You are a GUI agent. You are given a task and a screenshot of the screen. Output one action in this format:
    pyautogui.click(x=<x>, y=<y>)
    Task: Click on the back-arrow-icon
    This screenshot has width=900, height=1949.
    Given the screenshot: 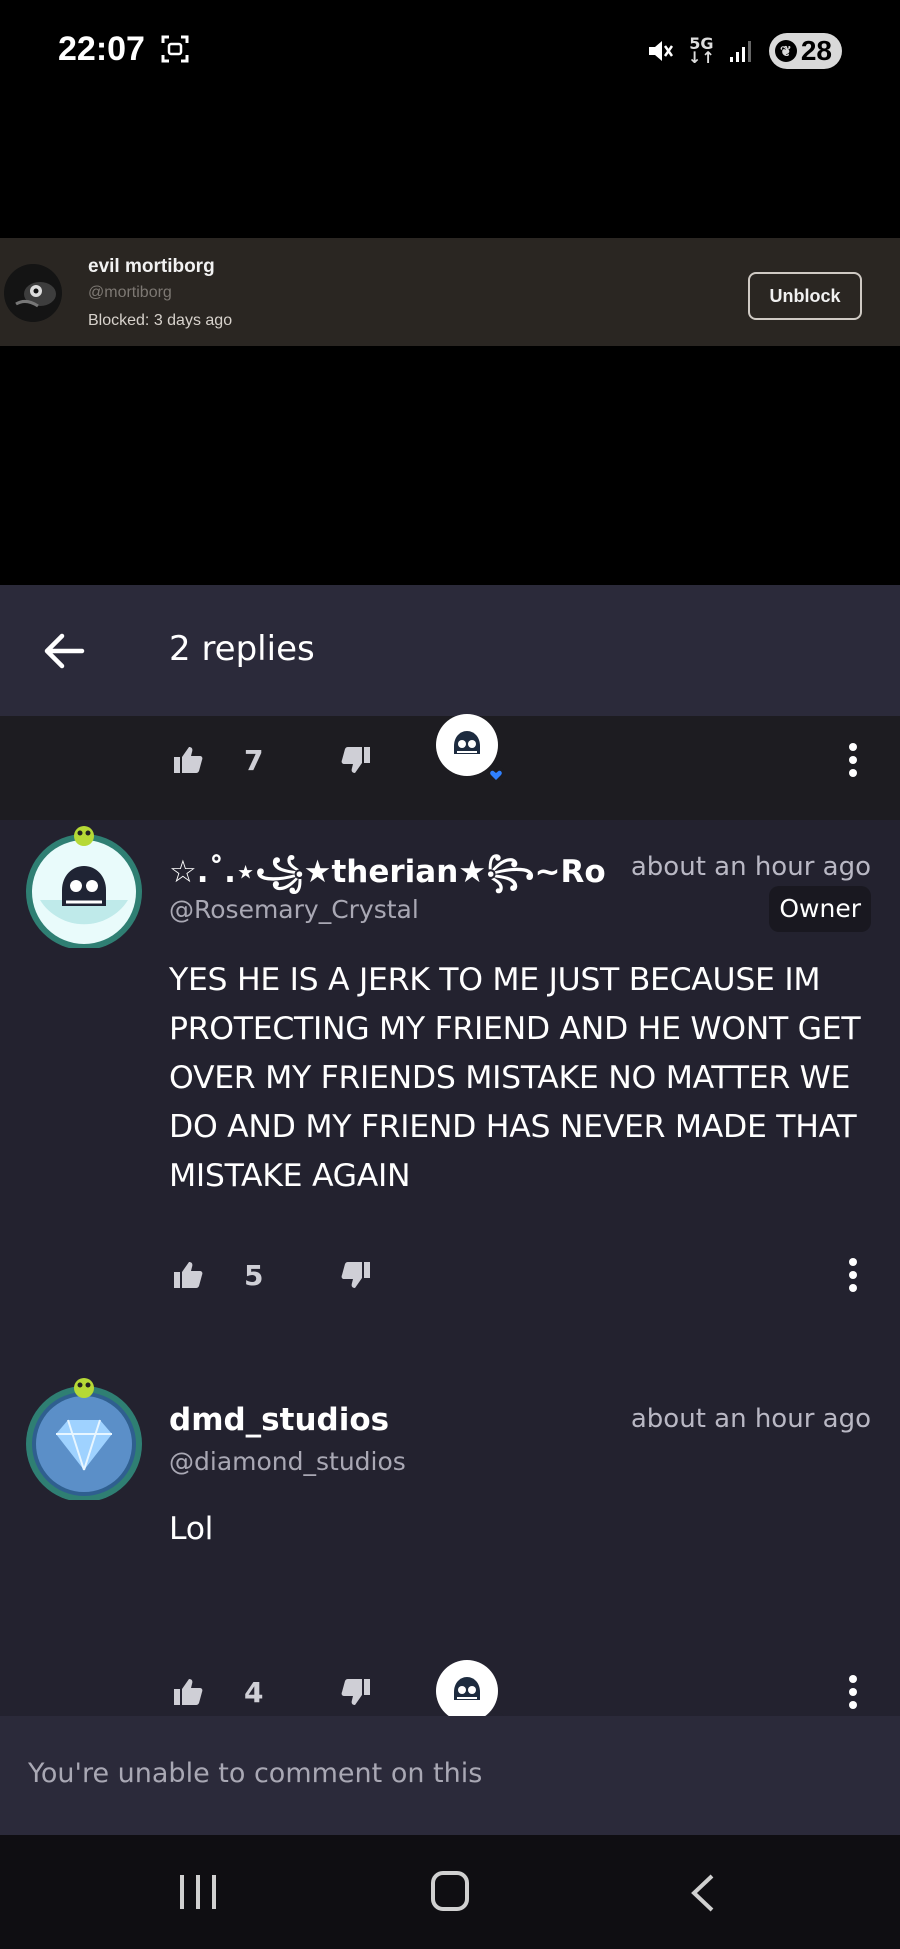 What is the action you would take?
    pyautogui.click(x=64, y=651)
    